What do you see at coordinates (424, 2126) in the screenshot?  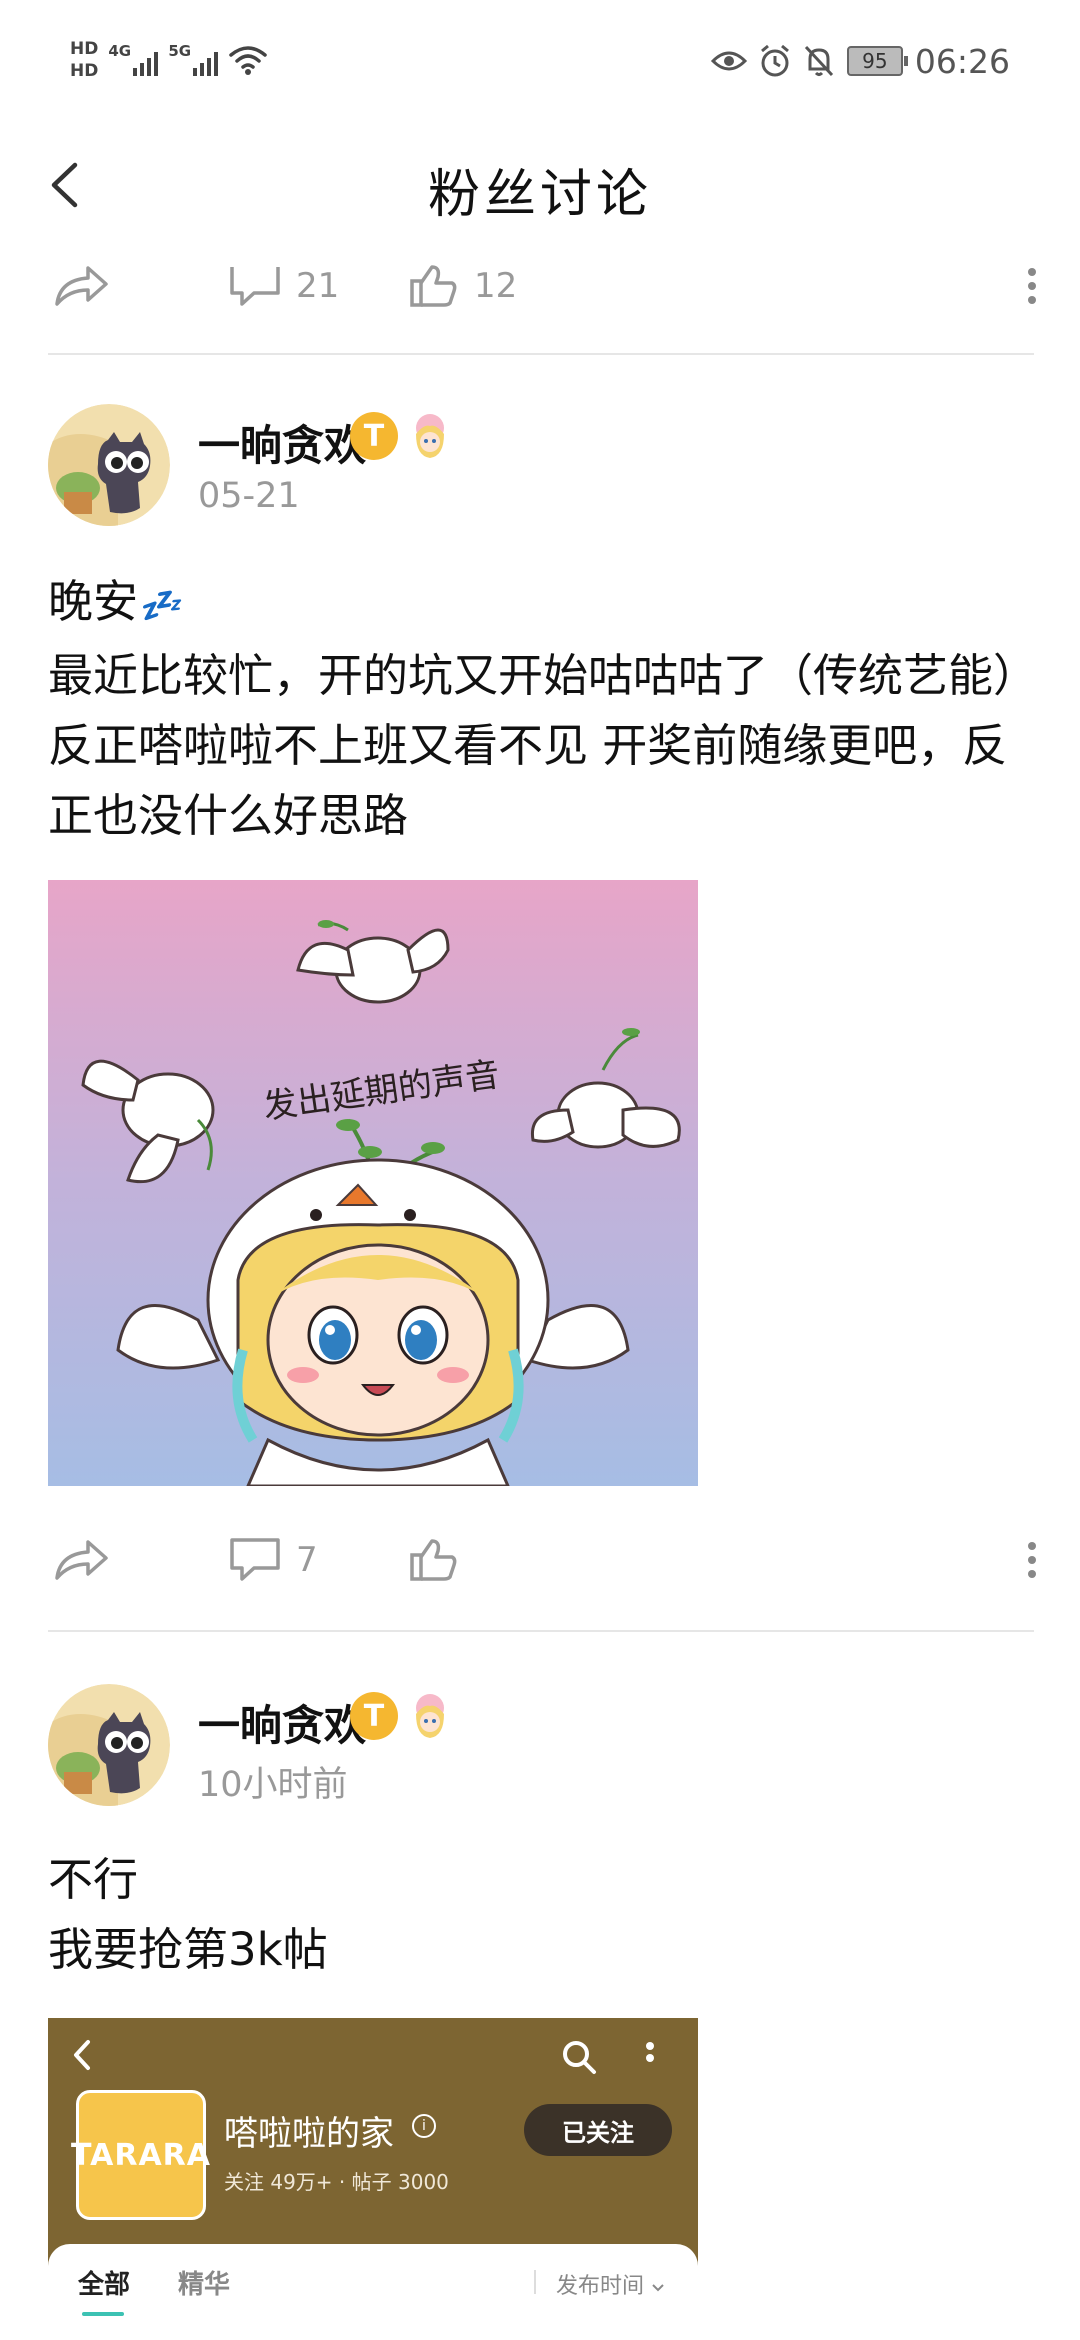 I see `info-icon: i` at bounding box center [424, 2126].